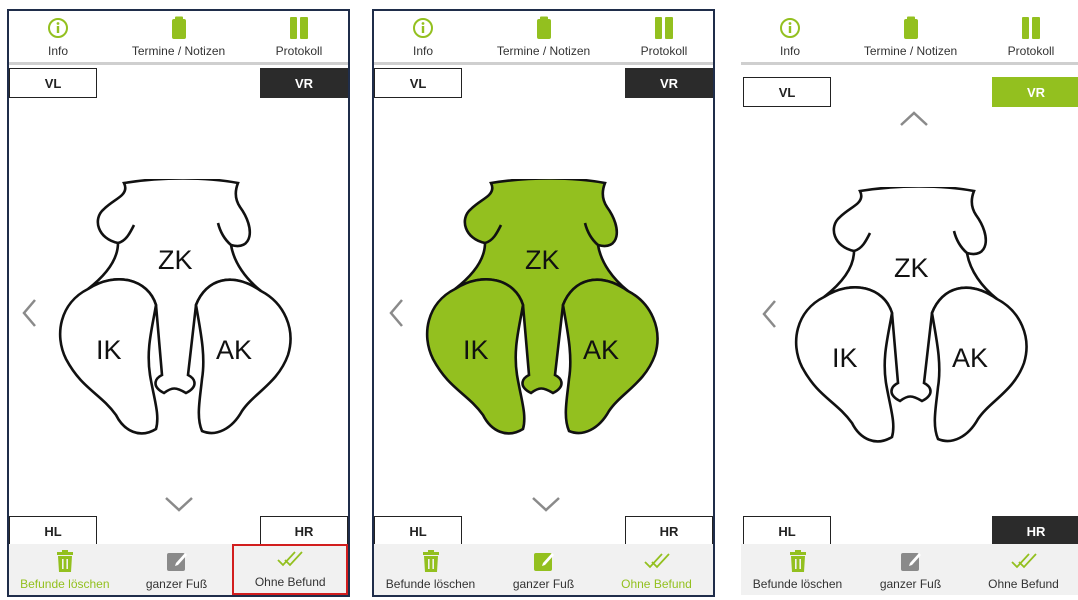  Describe the element at coordinates (914, 119) in the screenshot. I see `chevron-up-icon` at that location.